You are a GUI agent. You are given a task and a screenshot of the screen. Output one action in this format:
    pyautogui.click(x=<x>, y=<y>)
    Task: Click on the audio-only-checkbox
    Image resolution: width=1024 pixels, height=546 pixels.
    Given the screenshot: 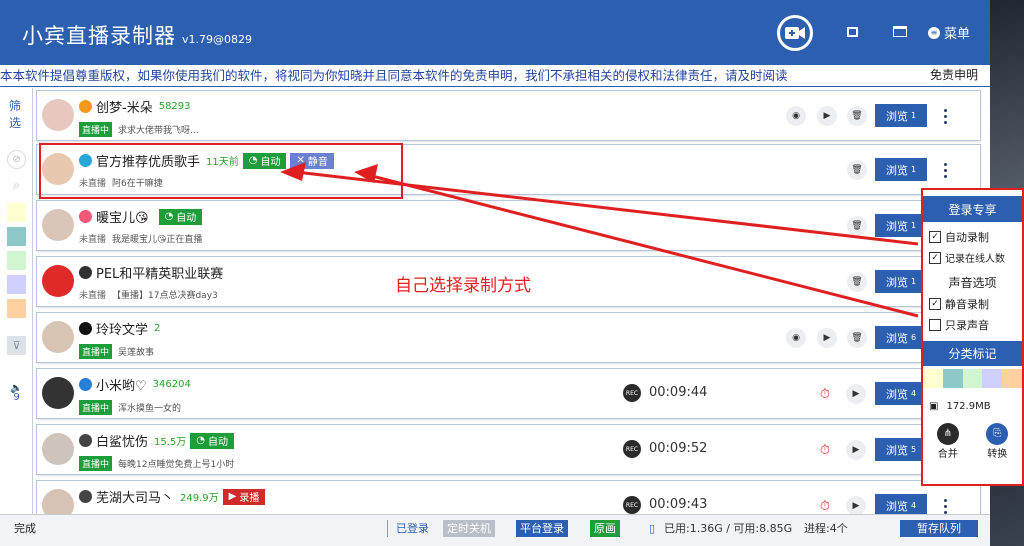 What is the action you would take?
    pyautogui.click(x=935, y=324)
    